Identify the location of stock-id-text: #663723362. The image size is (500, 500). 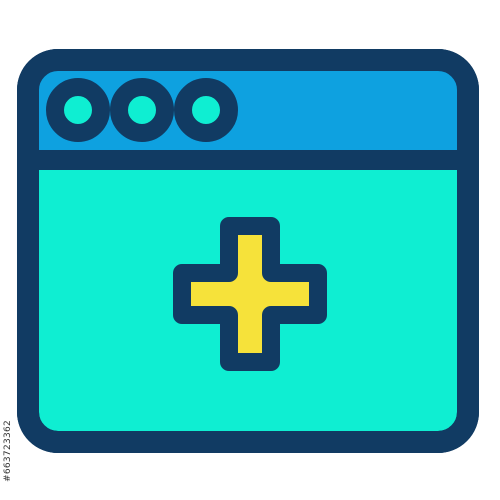
(8, 450).